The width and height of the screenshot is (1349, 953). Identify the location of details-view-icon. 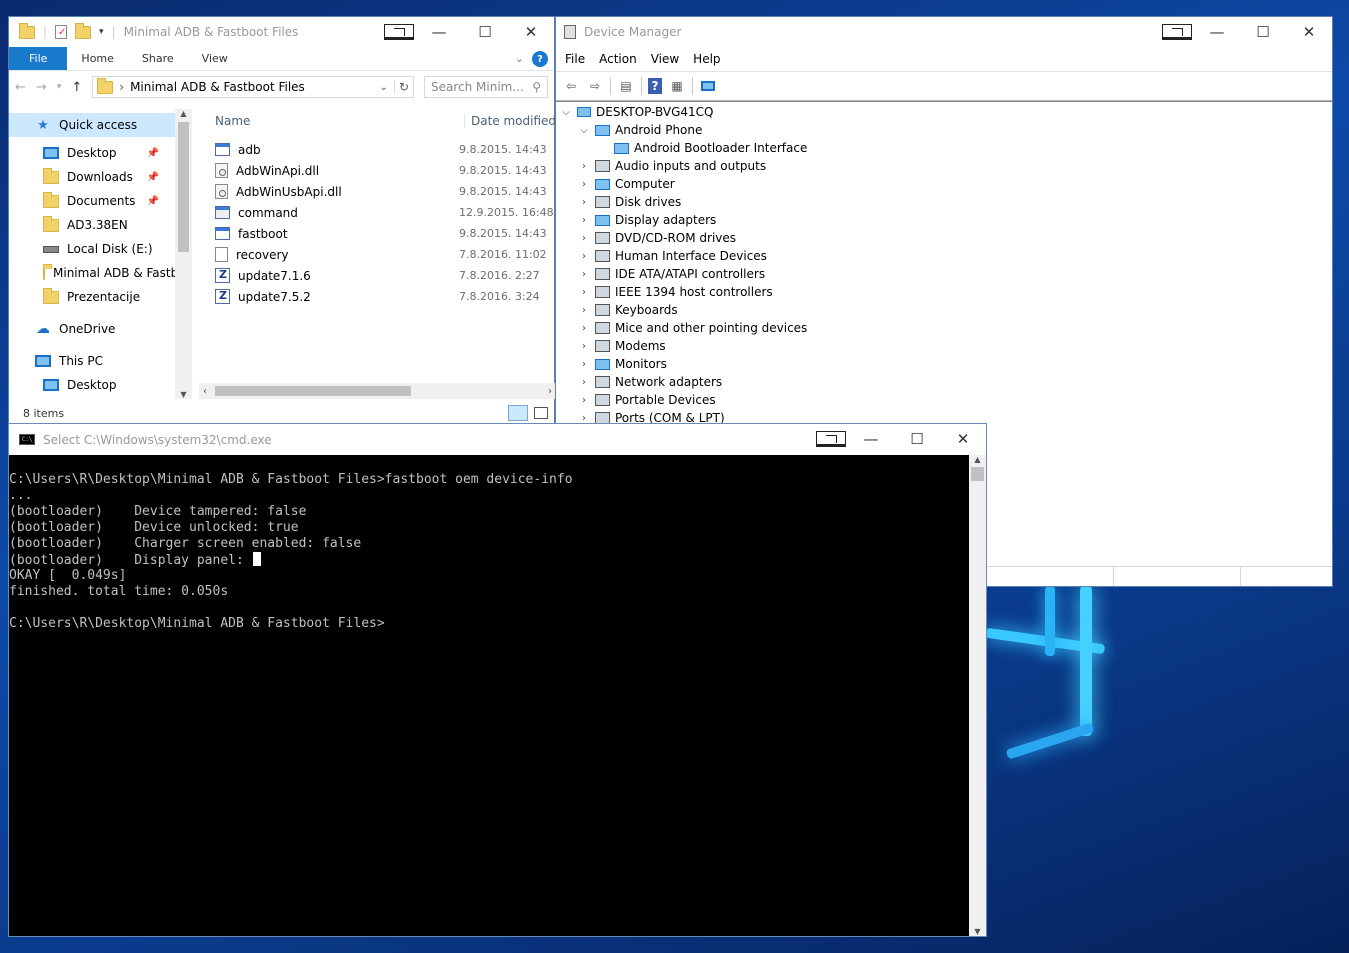
(518, 413).